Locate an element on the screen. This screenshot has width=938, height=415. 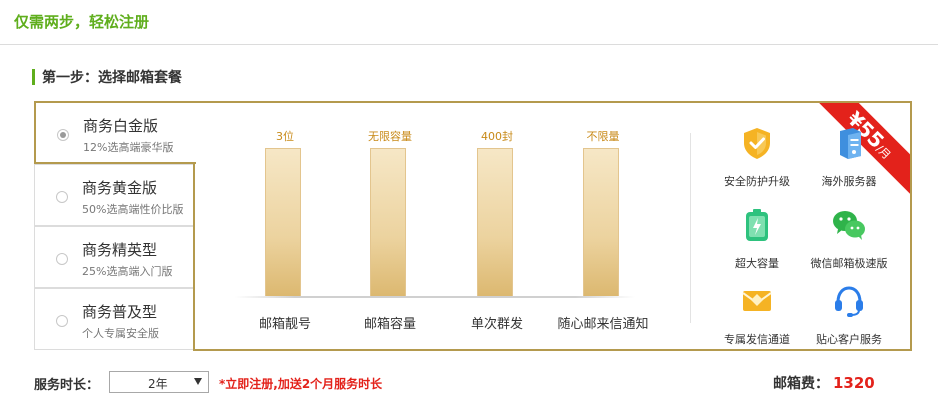
plan-option-elite: 商务精英型 25%选高端入门版 is located at coordinates (114, 257).